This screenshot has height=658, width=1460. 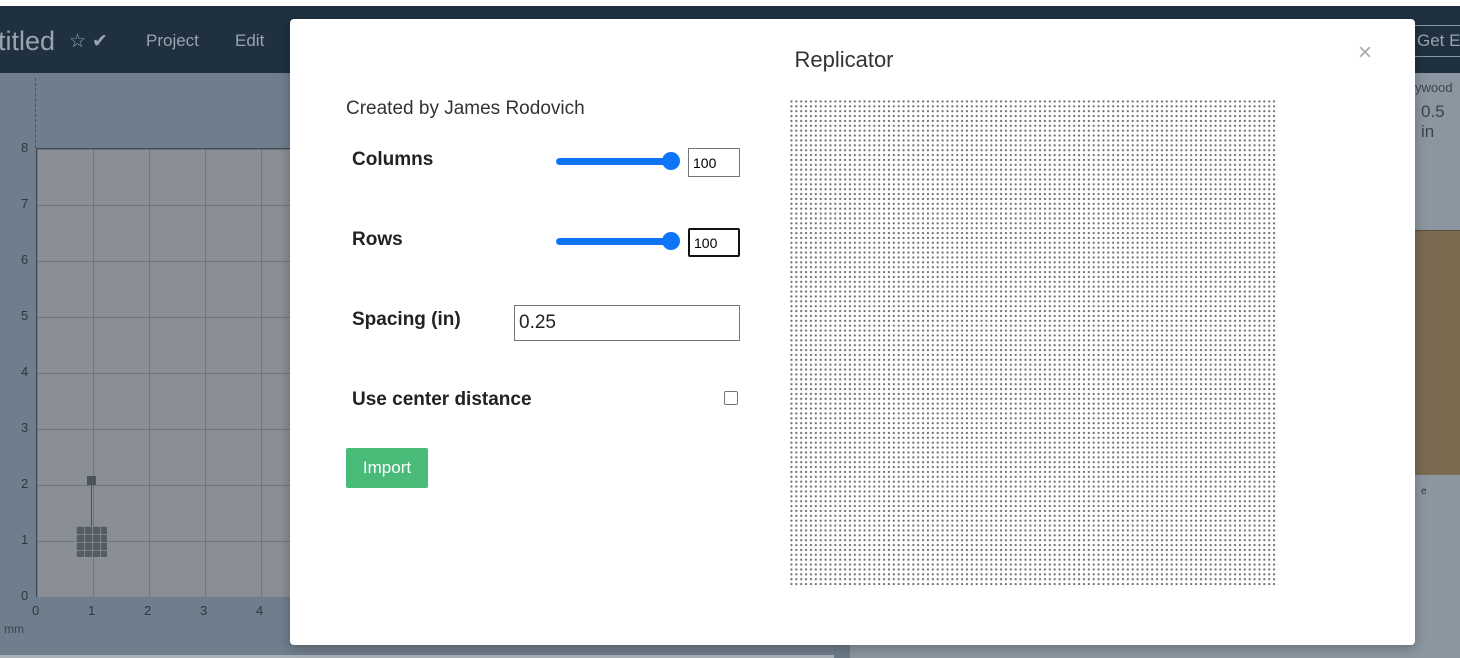 What do you see at coordinates (260, 610) in the screenshot?
I see `x-tick: 4` at bounding box center [260, 610].